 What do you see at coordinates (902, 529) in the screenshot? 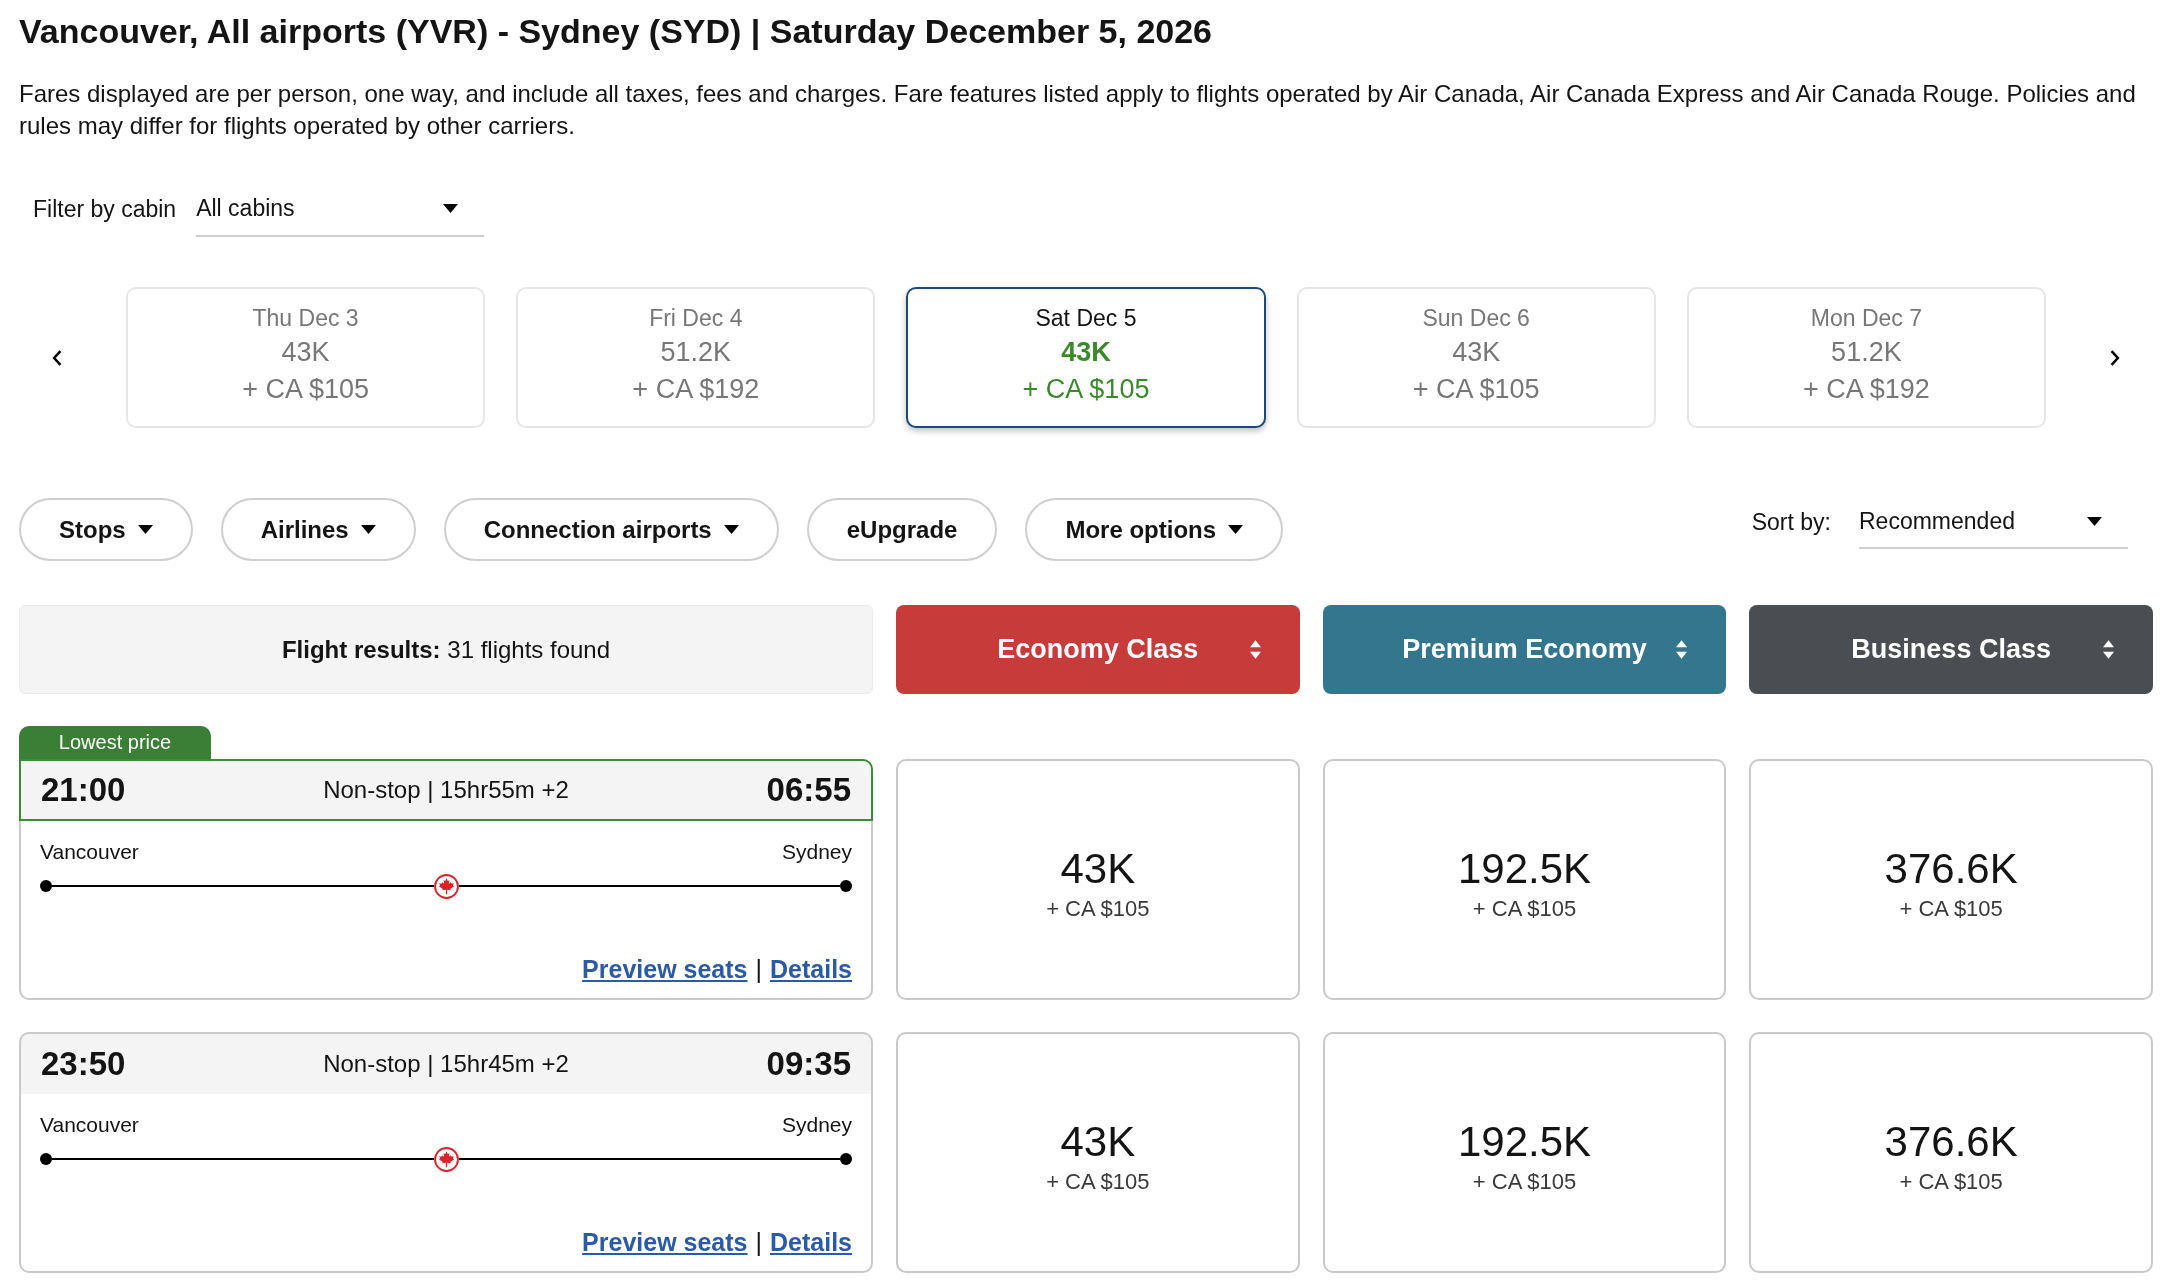
I see `filter-button: eUpgrade` at bounding box center [902, 529].